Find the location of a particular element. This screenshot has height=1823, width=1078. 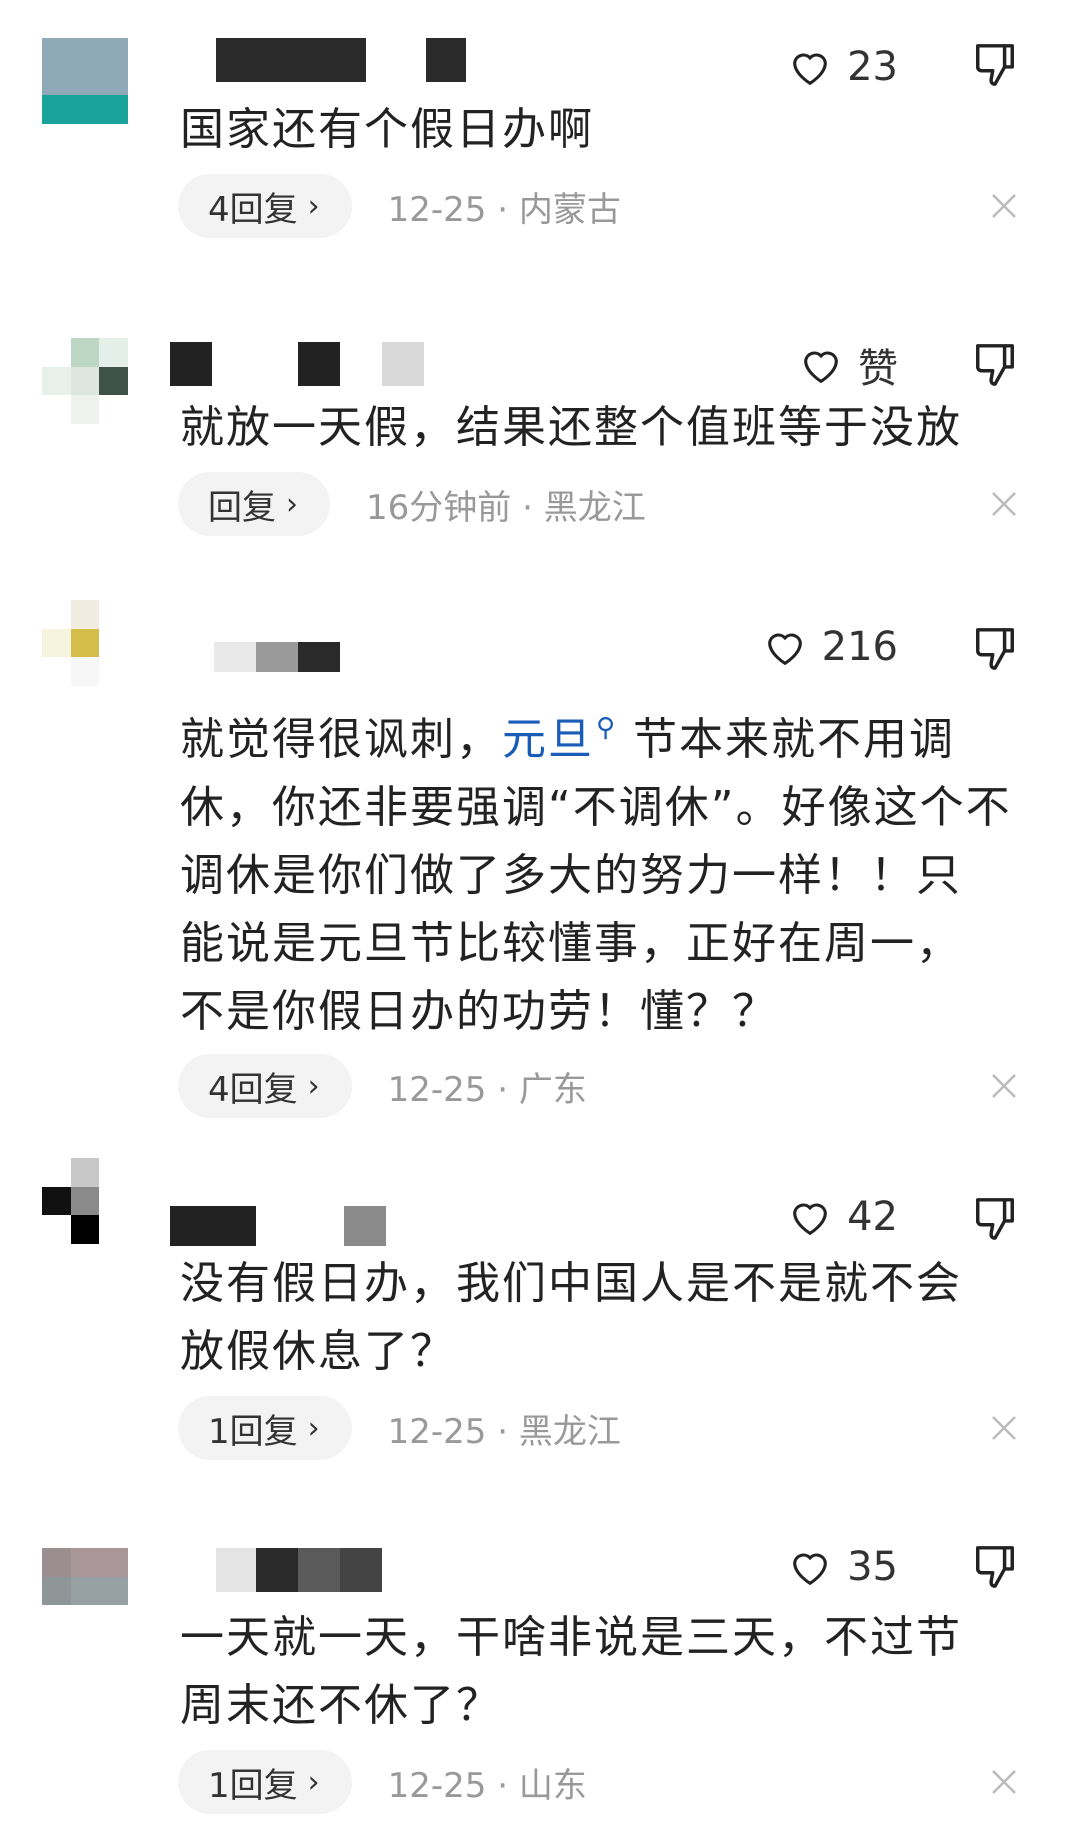

like-count: 216 is located at coordinates (859, 647).